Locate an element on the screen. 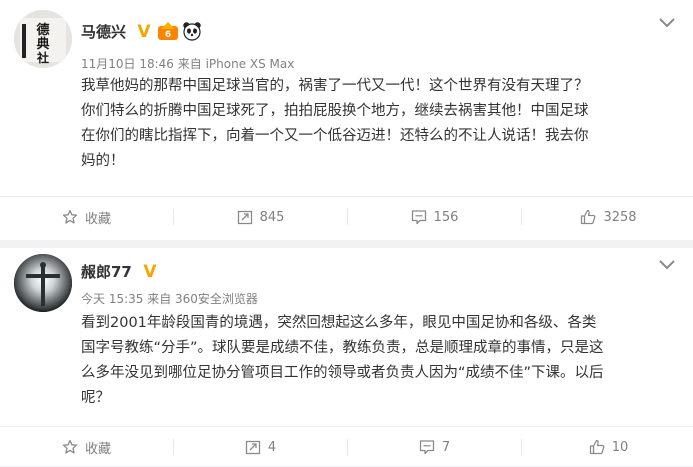  avatar is located at coordinates (43, 283).